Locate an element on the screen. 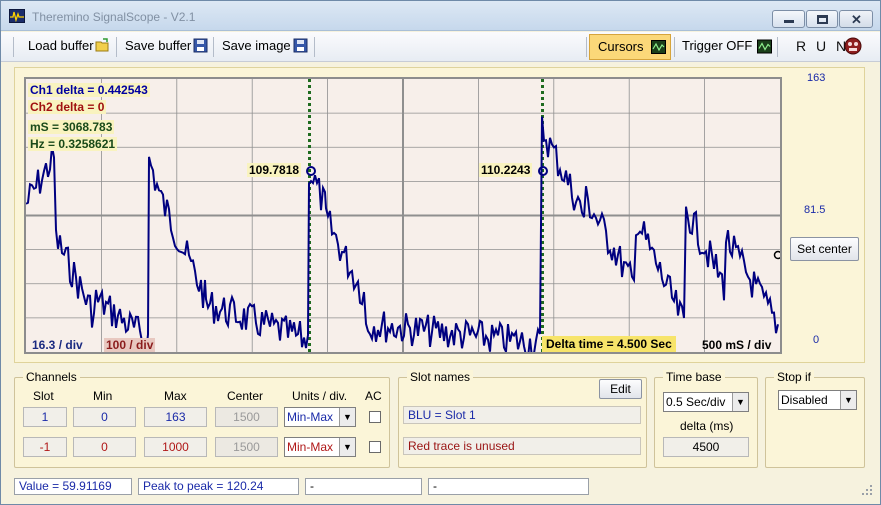 The image size is (881, 505). ch2-slot-input: -1 is located at coordinates (45, 447).